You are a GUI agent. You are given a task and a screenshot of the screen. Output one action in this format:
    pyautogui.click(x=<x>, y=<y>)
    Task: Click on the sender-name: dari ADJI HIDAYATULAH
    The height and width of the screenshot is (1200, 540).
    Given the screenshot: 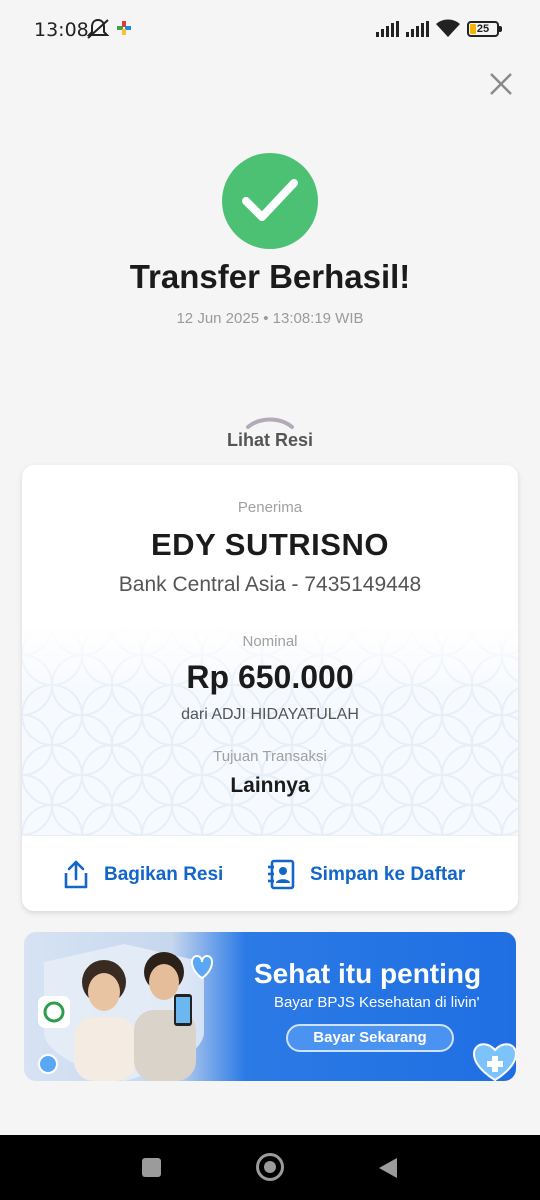 What is the action you would take?
    pyautogui.click(x=270, y=714)
    